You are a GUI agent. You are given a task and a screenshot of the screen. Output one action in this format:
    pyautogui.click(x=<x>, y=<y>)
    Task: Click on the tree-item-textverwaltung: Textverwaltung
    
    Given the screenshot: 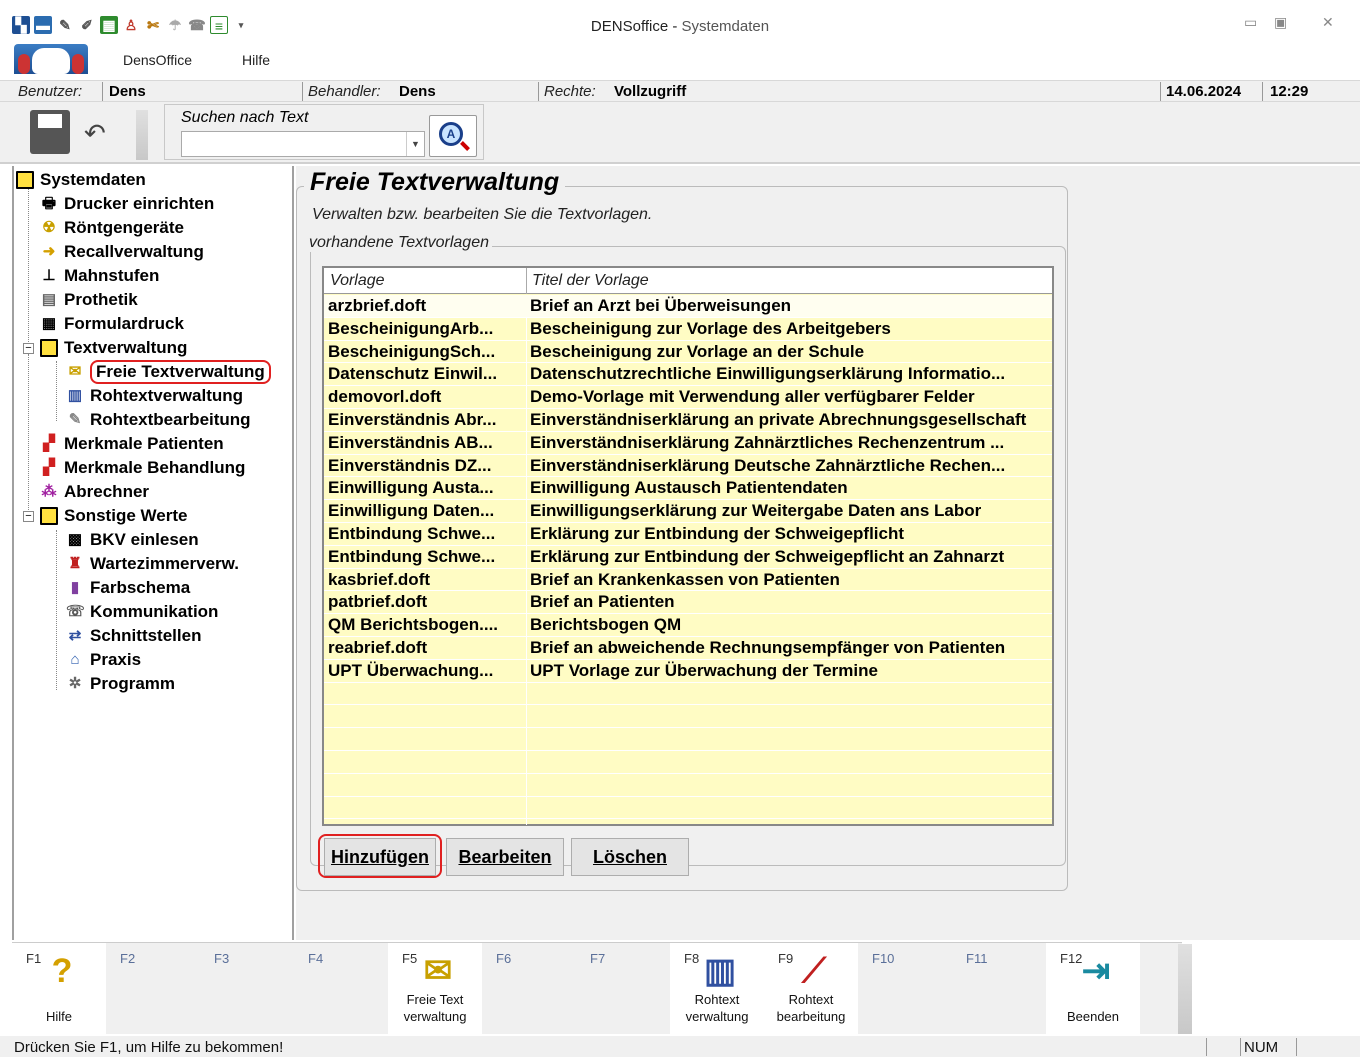 What is the action you would take?
    pyautogui.click(x=113, y=348)
    